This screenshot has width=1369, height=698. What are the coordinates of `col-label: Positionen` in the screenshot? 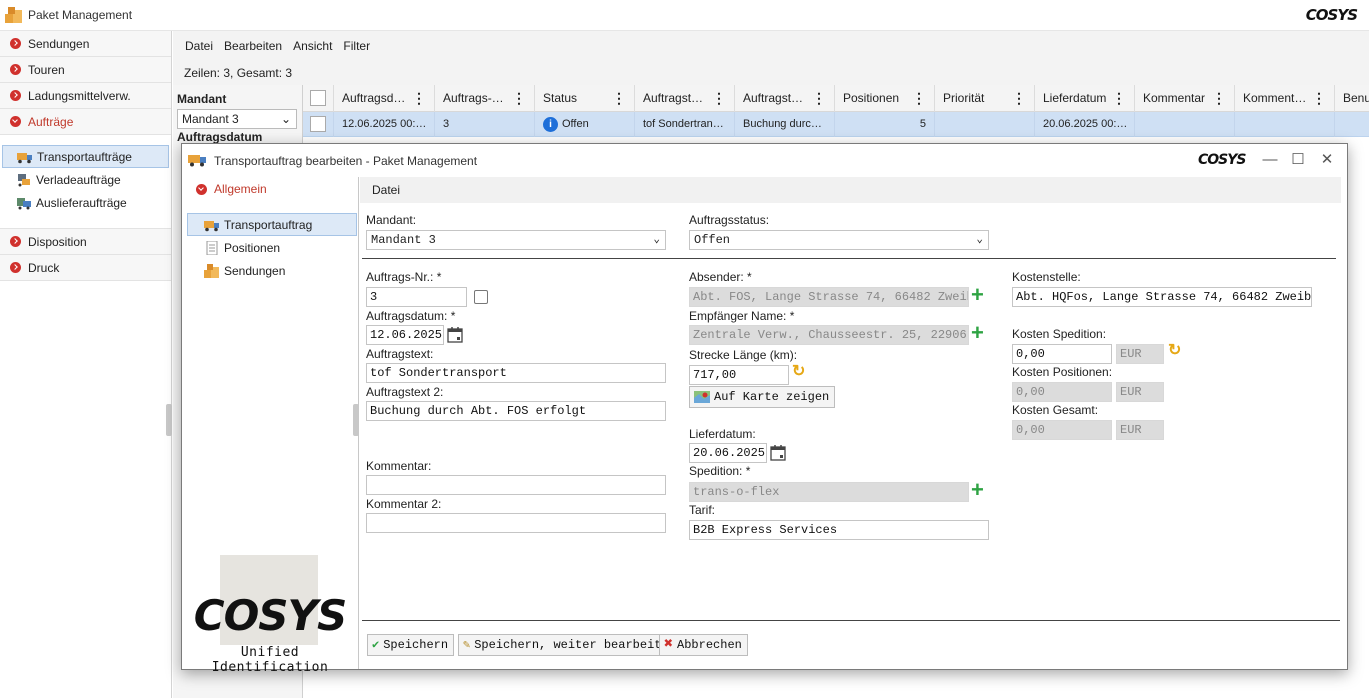 It's located at (871, 98).